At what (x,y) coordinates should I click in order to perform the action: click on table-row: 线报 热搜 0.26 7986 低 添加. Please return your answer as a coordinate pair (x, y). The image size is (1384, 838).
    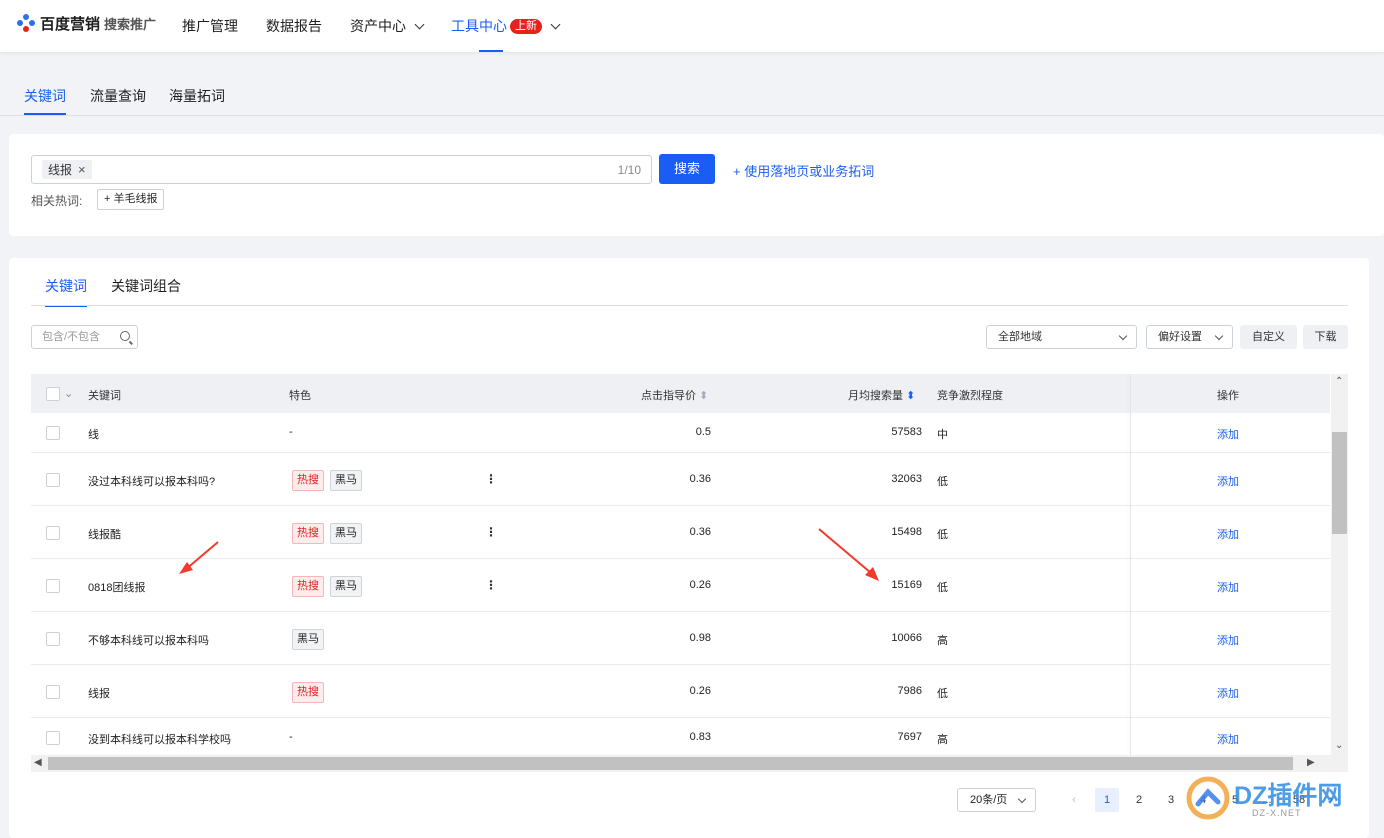
    Looking at the image, I should click on (680, 691).